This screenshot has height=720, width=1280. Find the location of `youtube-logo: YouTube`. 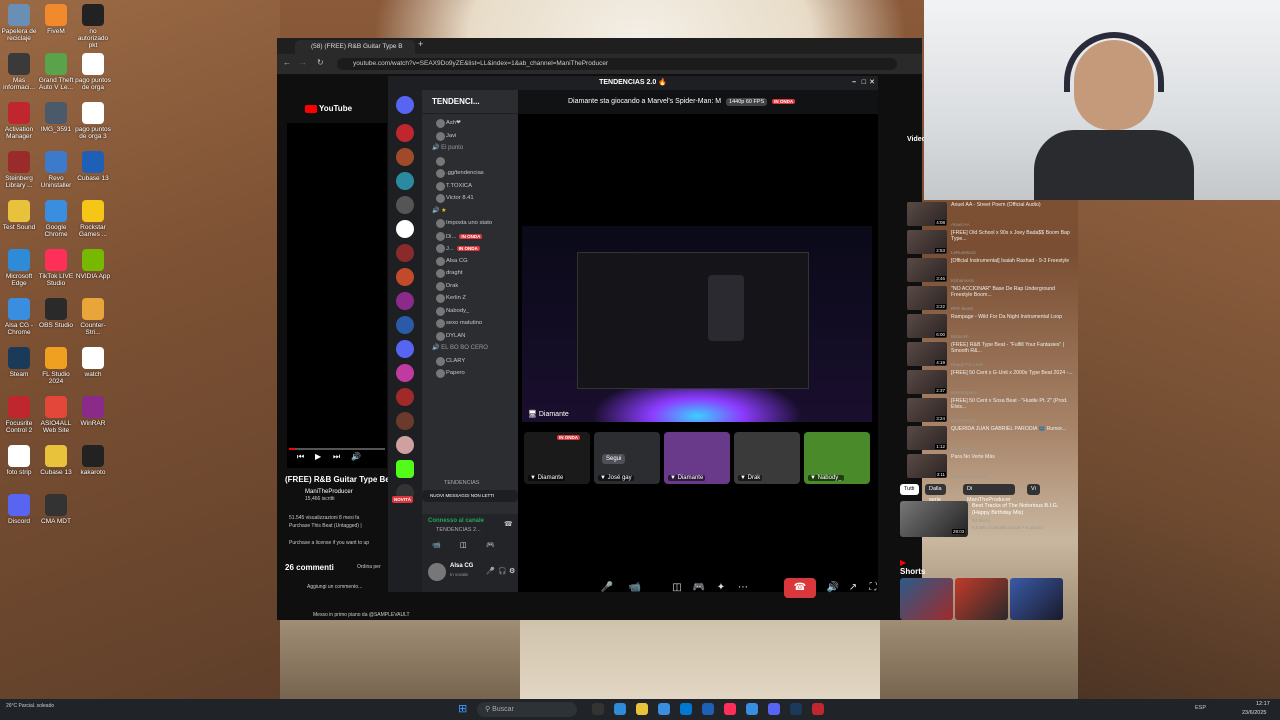

youtube-logo: YouTube is located at coordinates (328, 108).